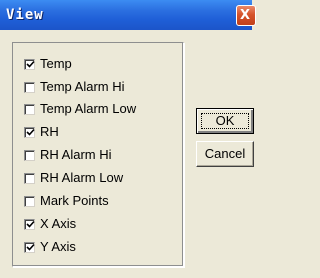  Describe the element at coordinates (74, 200) in the screenshot. I see `checkbox-label: Mark Points` at that location.